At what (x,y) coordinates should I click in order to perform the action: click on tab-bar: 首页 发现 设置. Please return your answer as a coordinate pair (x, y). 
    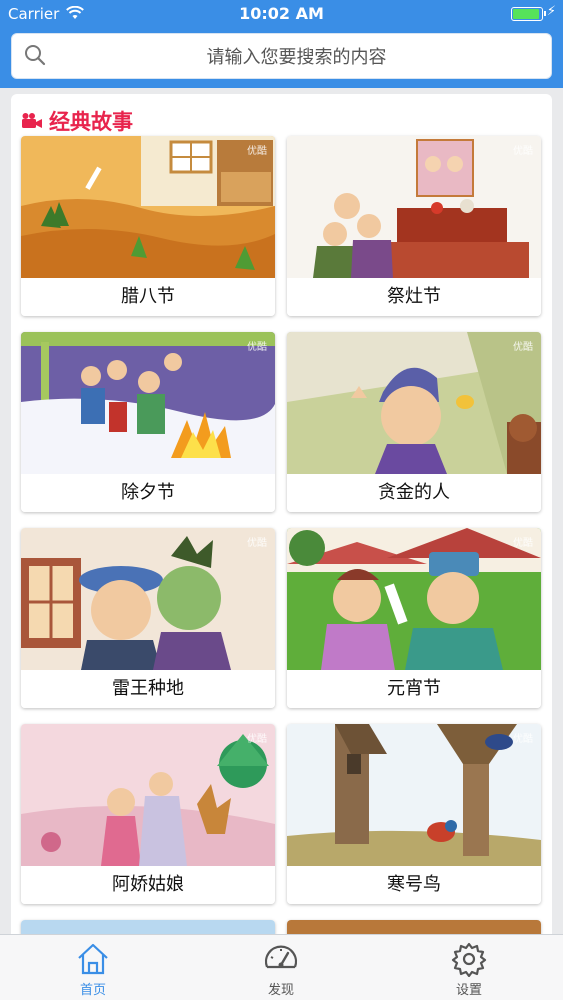
    Looking at the image, I should click on (281, 967).